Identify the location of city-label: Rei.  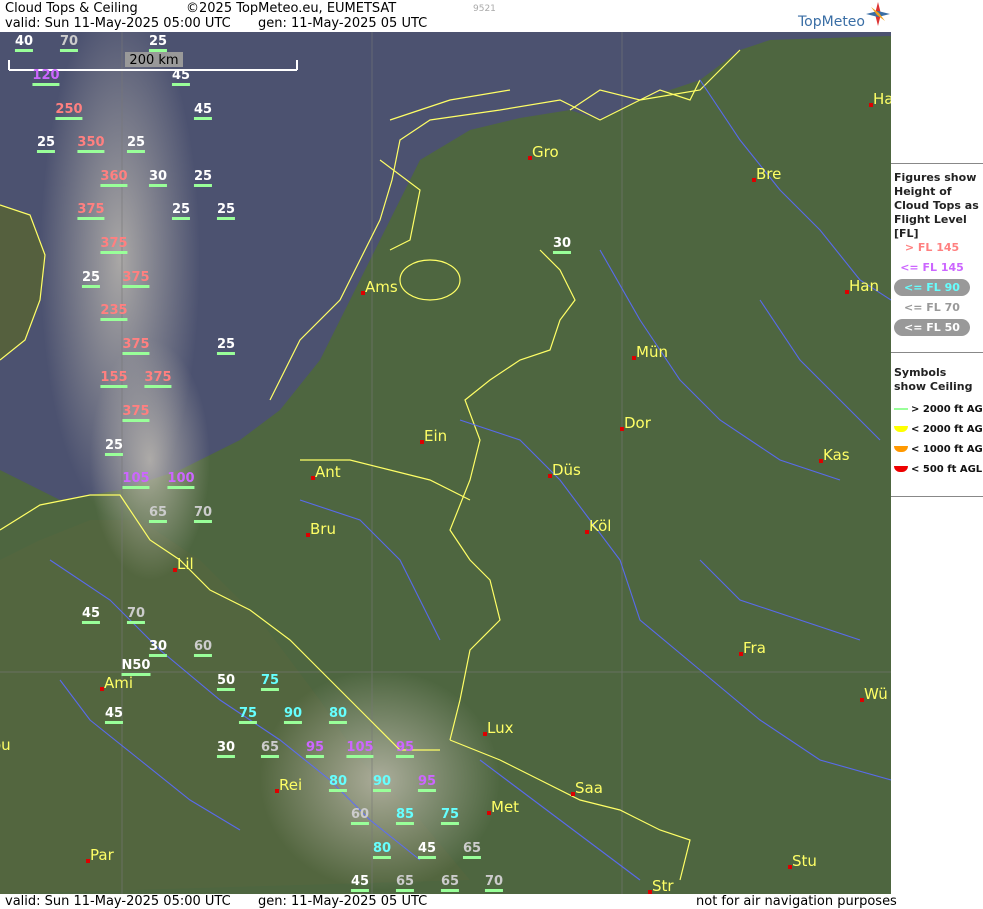
(291, 785).